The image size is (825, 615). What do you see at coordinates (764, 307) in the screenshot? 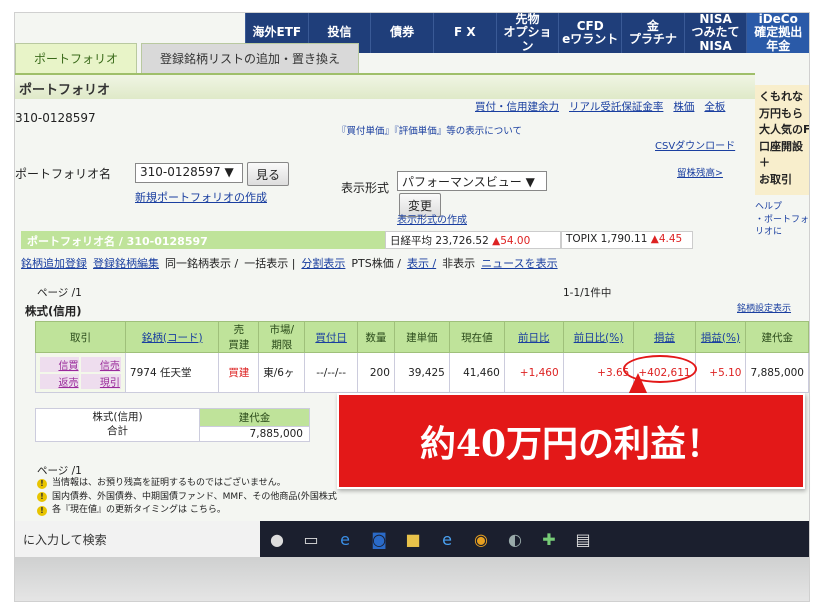
I see `settings-link: 銘柄設定表示` at bounding box center [764, 307].